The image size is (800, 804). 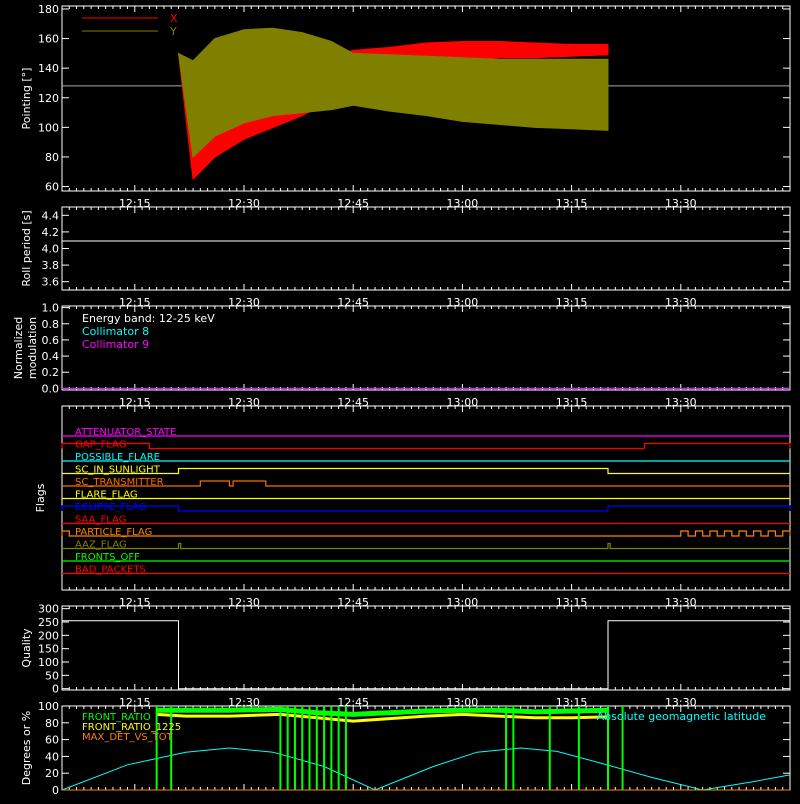 What do you see at coordinates (113, 532) in the screenshot?
I see `flag-label-particle-flag: PARTICLE_FLAG` at bounding box center [113, 532].